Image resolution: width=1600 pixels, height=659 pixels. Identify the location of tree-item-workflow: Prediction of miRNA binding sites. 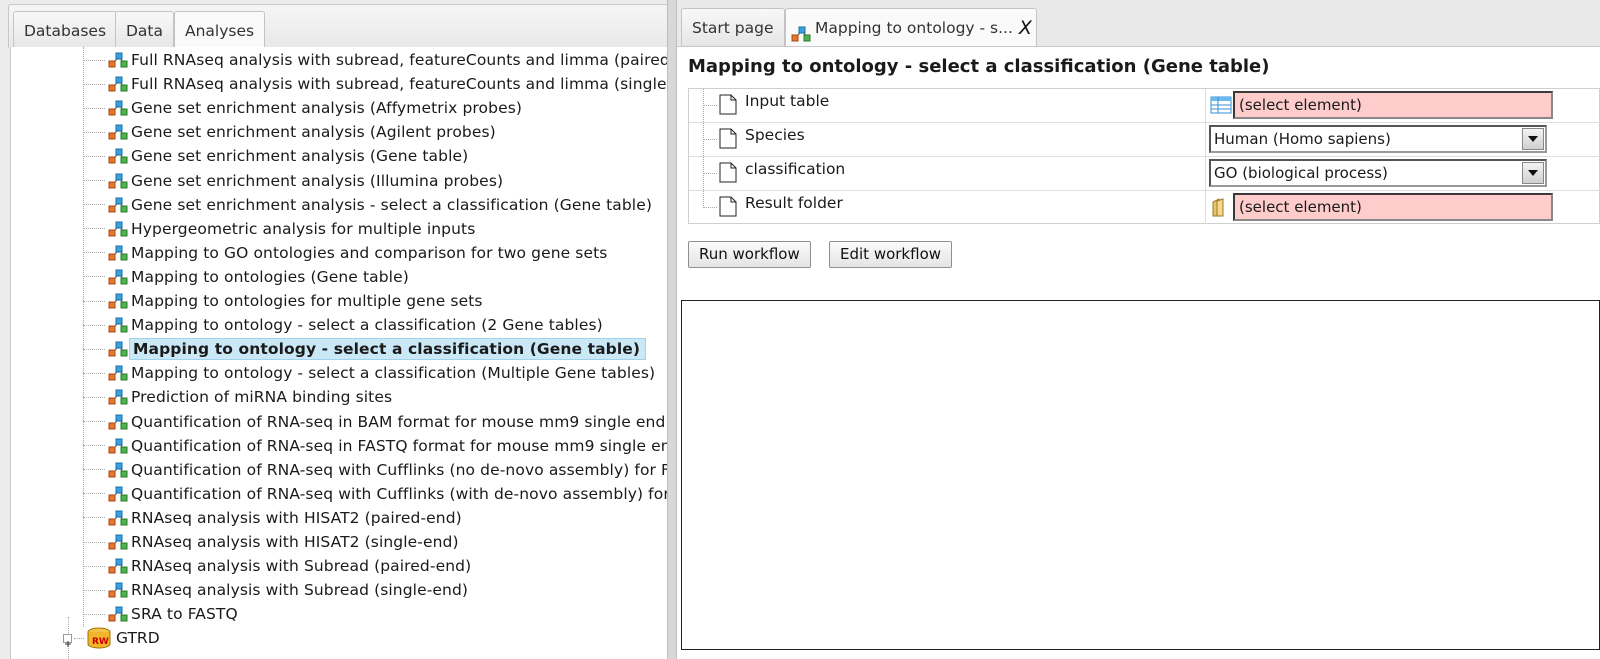
(239, 397).